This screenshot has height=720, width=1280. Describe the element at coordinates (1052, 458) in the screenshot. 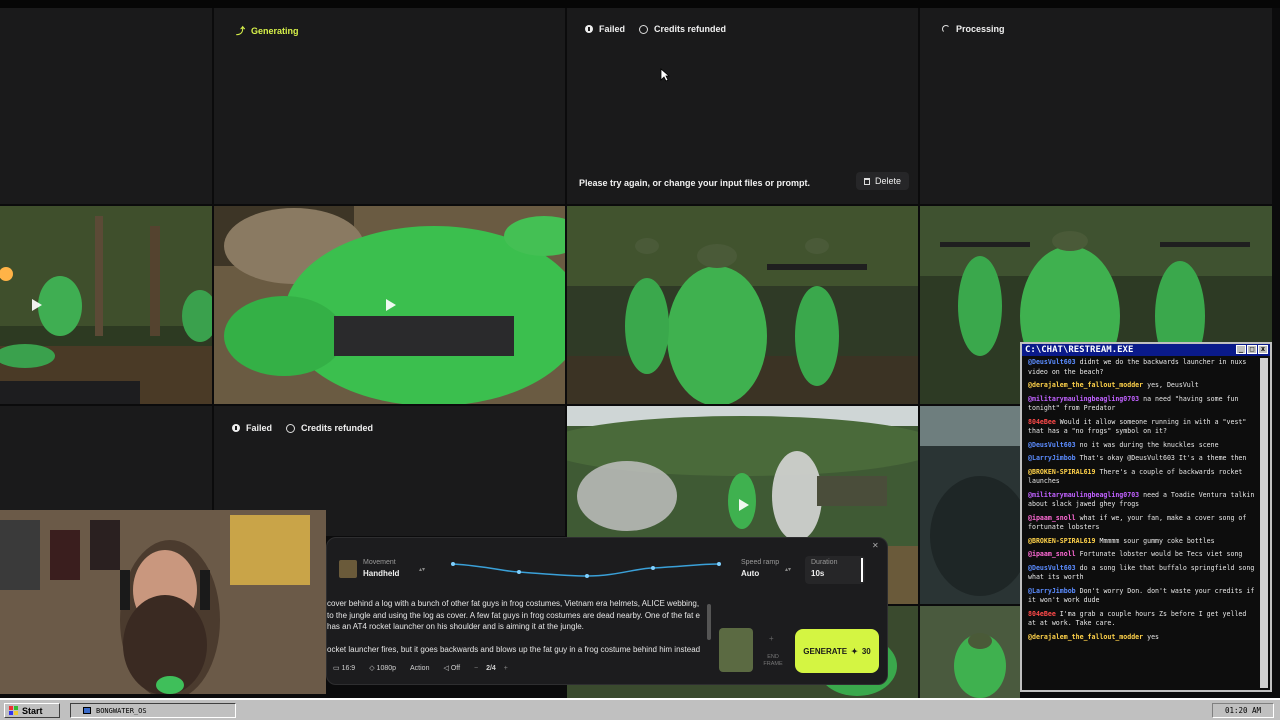

I see `chat-username: @LarryJimbob` at that location.